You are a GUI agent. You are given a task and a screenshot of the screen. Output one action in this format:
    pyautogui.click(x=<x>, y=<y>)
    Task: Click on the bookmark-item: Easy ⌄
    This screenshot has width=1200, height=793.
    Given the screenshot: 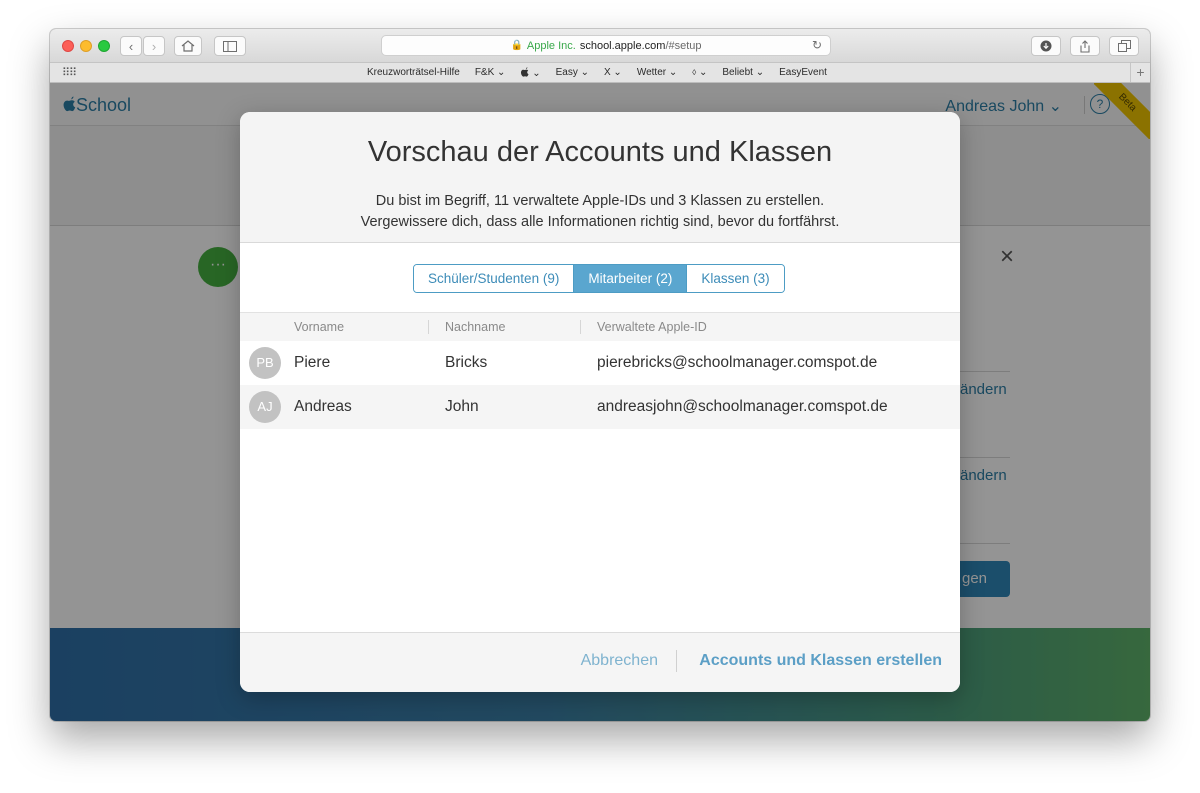 What is the action you would take?
    pyautogui.click(x=572, y=73)
    